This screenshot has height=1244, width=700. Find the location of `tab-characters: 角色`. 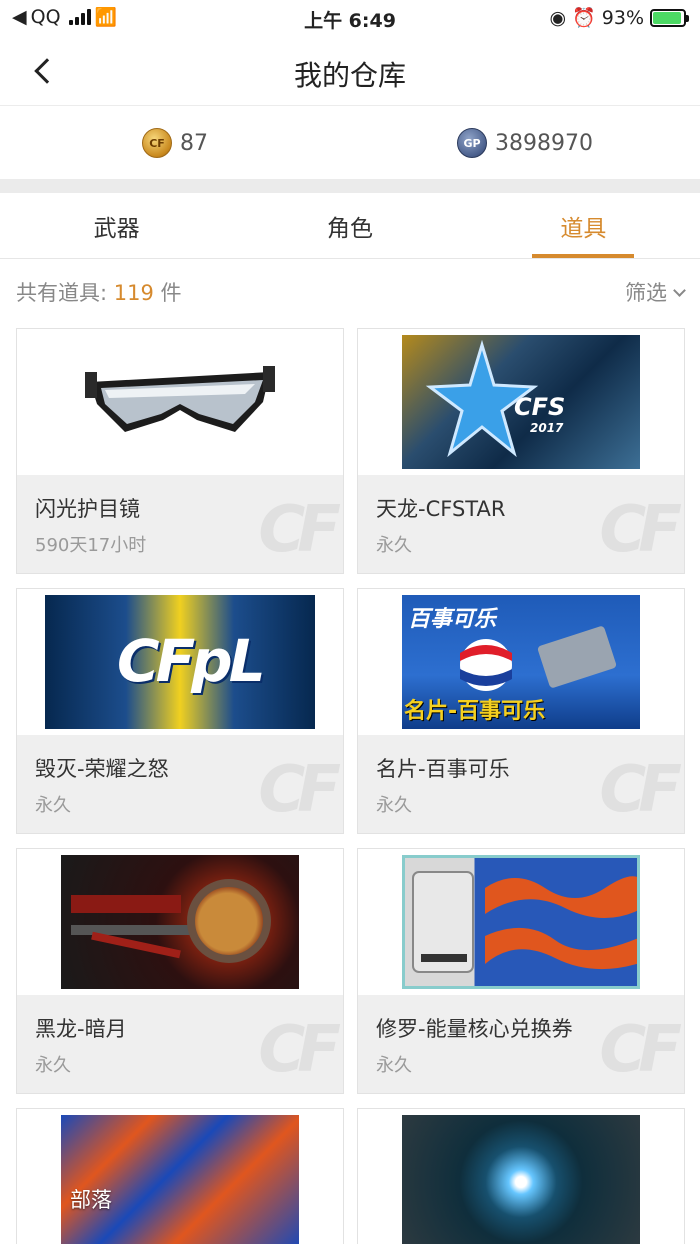

tab-characters: 角色 is located at coordinates (349, 225).